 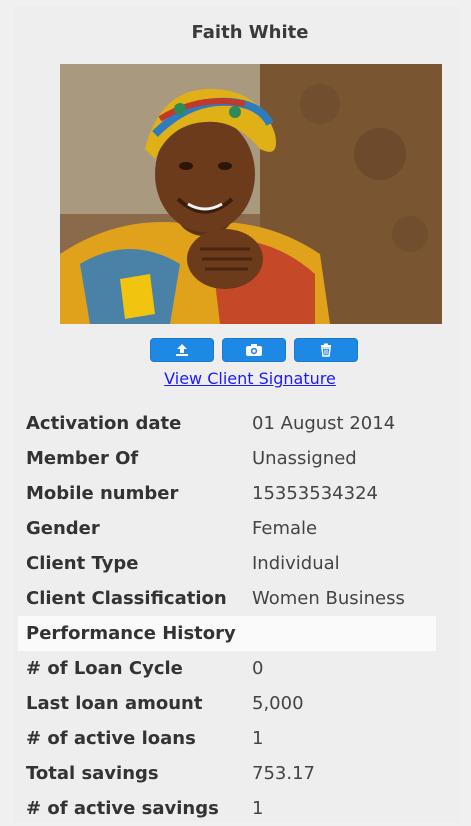 I want to click on detail-value: 01 August 2014, so click(x=324, y=423).